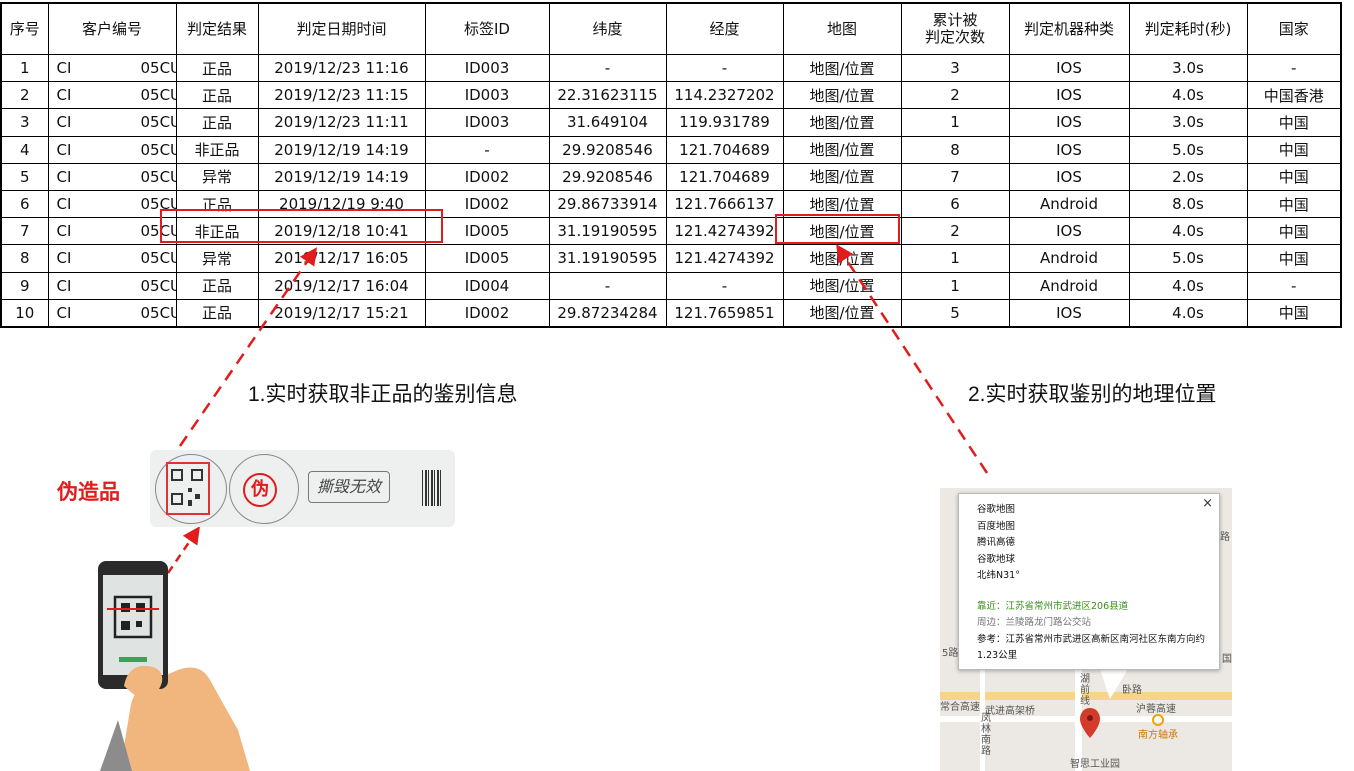 This screenshot has width=1354, height=771. Describe the element at coordinates (986, 735) in the screenshot. I see `map-road-5: 凤林南路` at that location.